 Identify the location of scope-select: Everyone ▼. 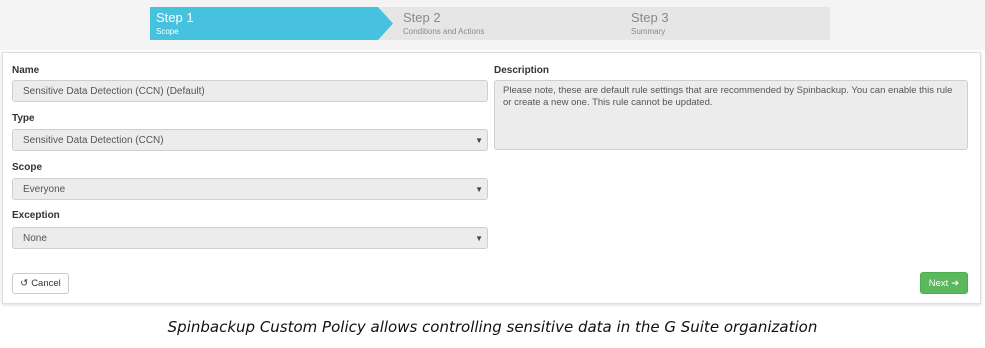
(250, 189).